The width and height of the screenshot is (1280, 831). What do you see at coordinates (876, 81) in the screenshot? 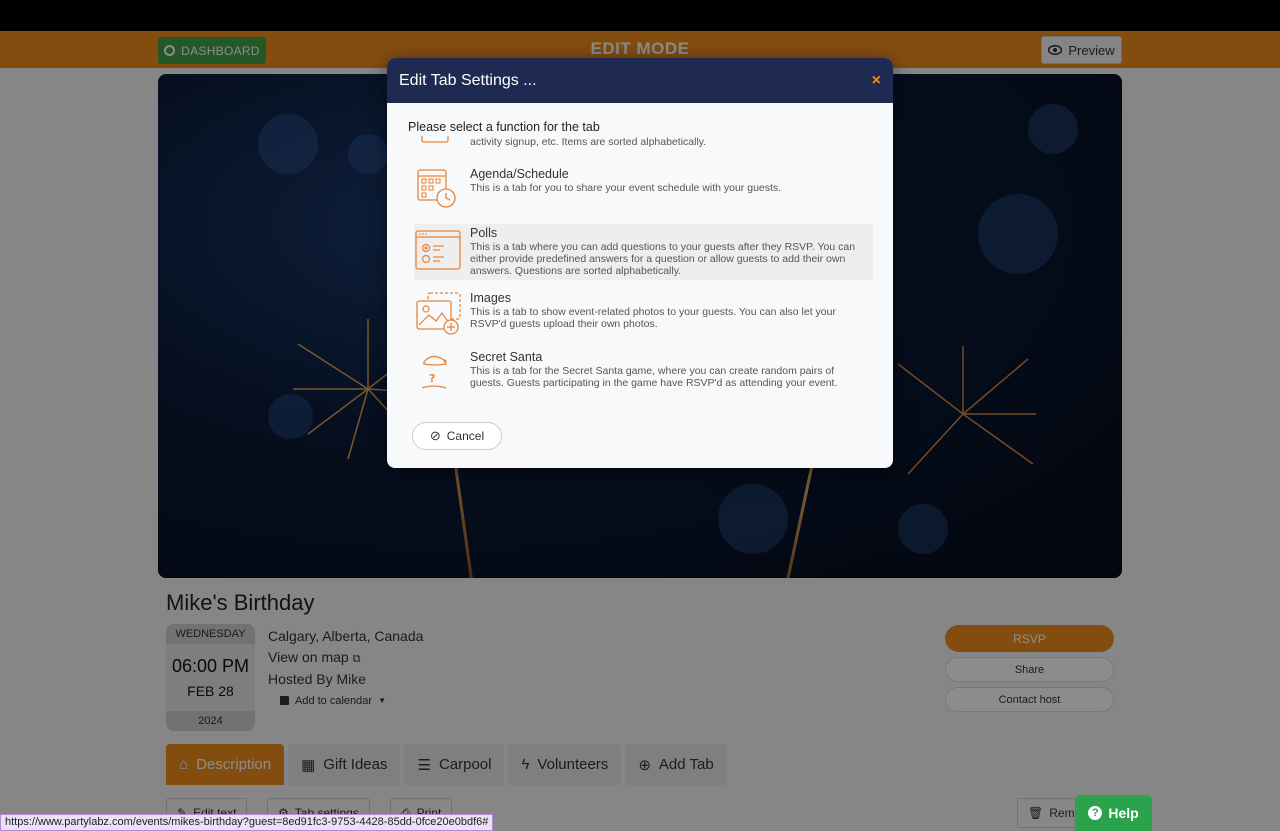
I see `close-icon: ×` at bounding box center [876, 81].